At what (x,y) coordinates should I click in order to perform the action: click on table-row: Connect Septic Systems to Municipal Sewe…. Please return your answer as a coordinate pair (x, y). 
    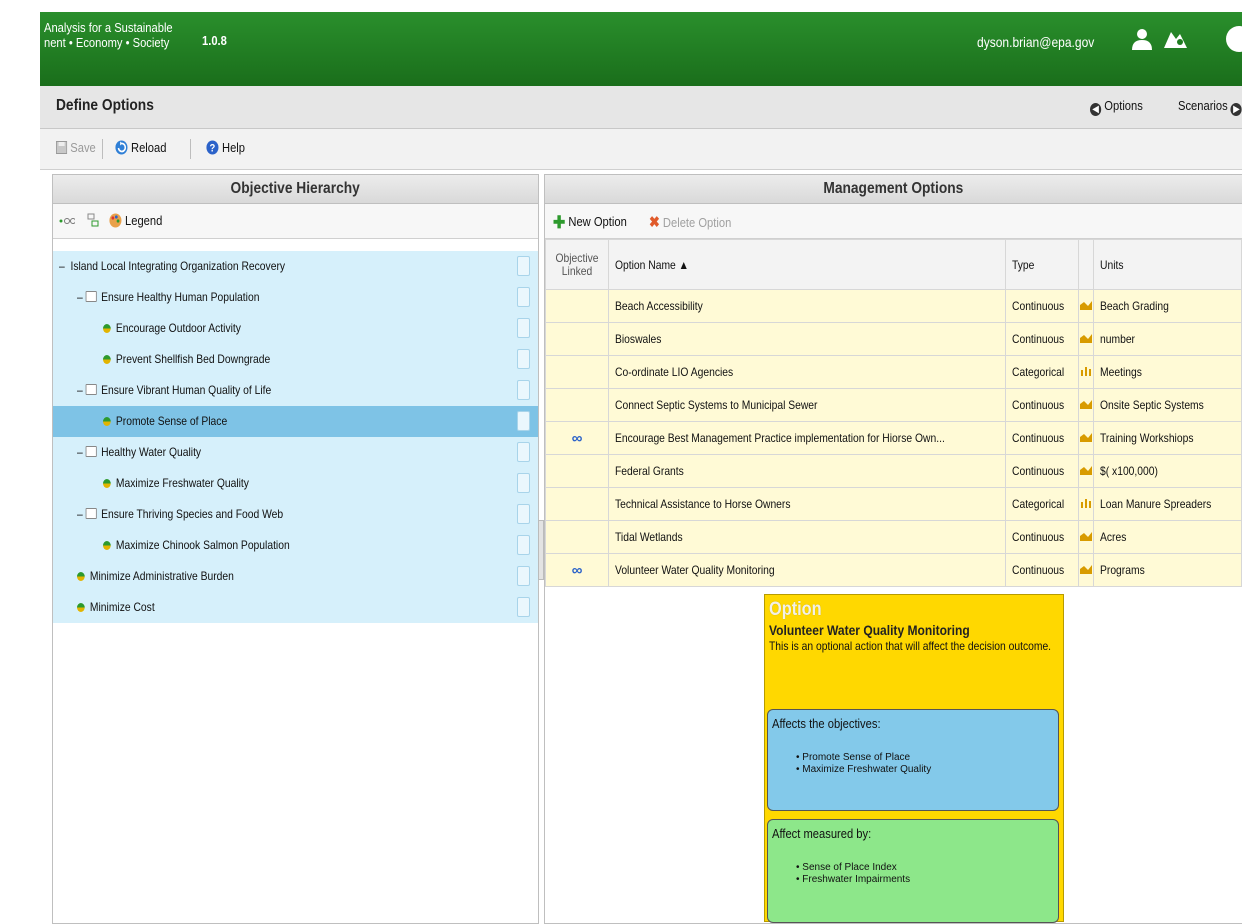
    Looking at the image, I should click on (893, 405).